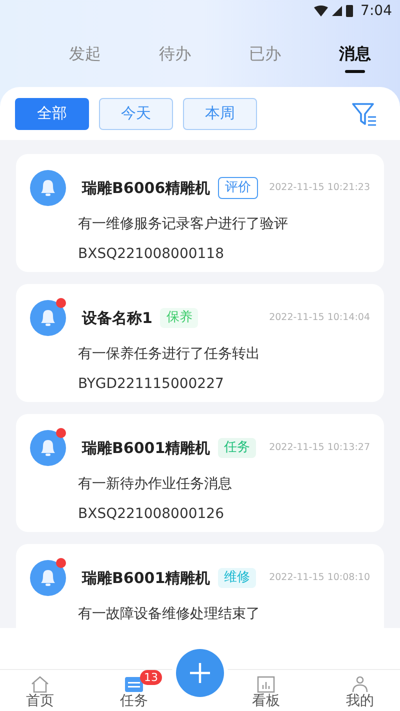 This screenshot has width=400, height=711. I want to click on nav-label: 首页, so click(40, 701).